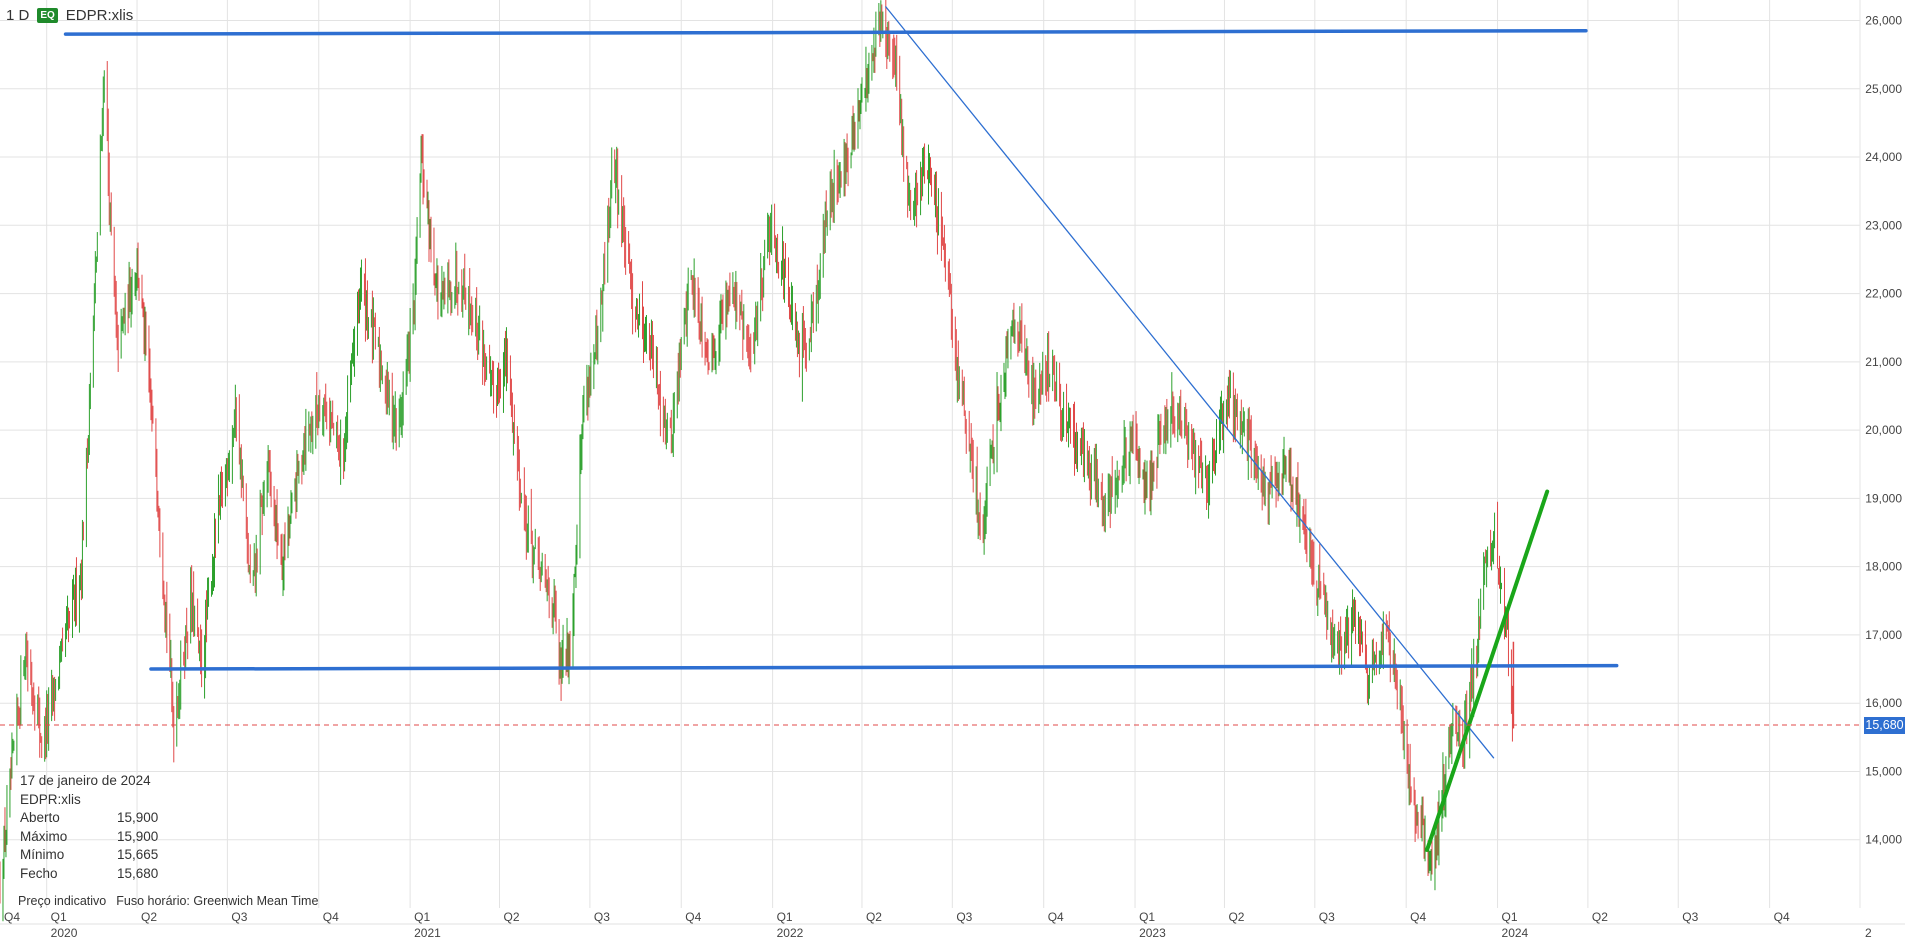  Describe the element at coordinates (89, 874) in the screenshot. I see `info-row-close: Fecho 15,680` at that location.